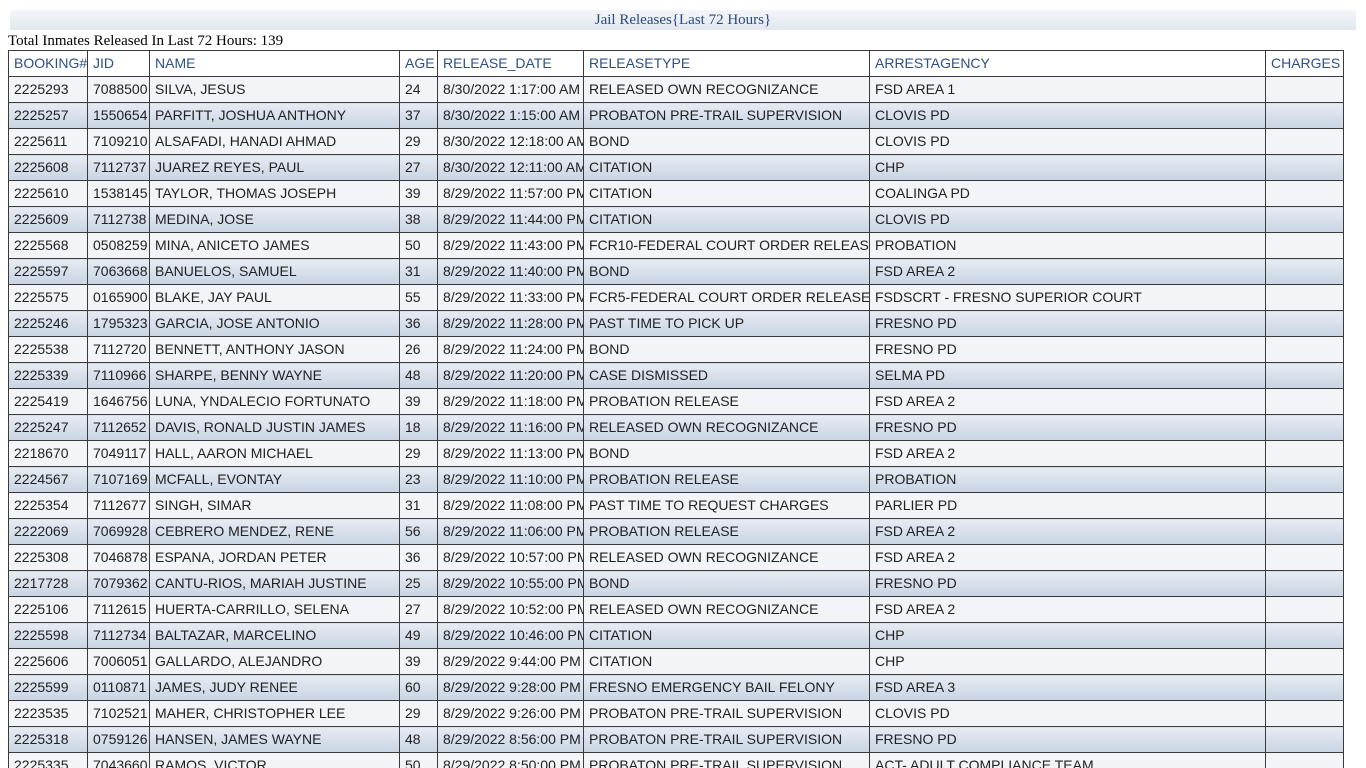  Describe the element at coordinates (510, 297) in the screenshot. I see `release-date-cell: 8/29/2022 11:33:00 PM` at that location.